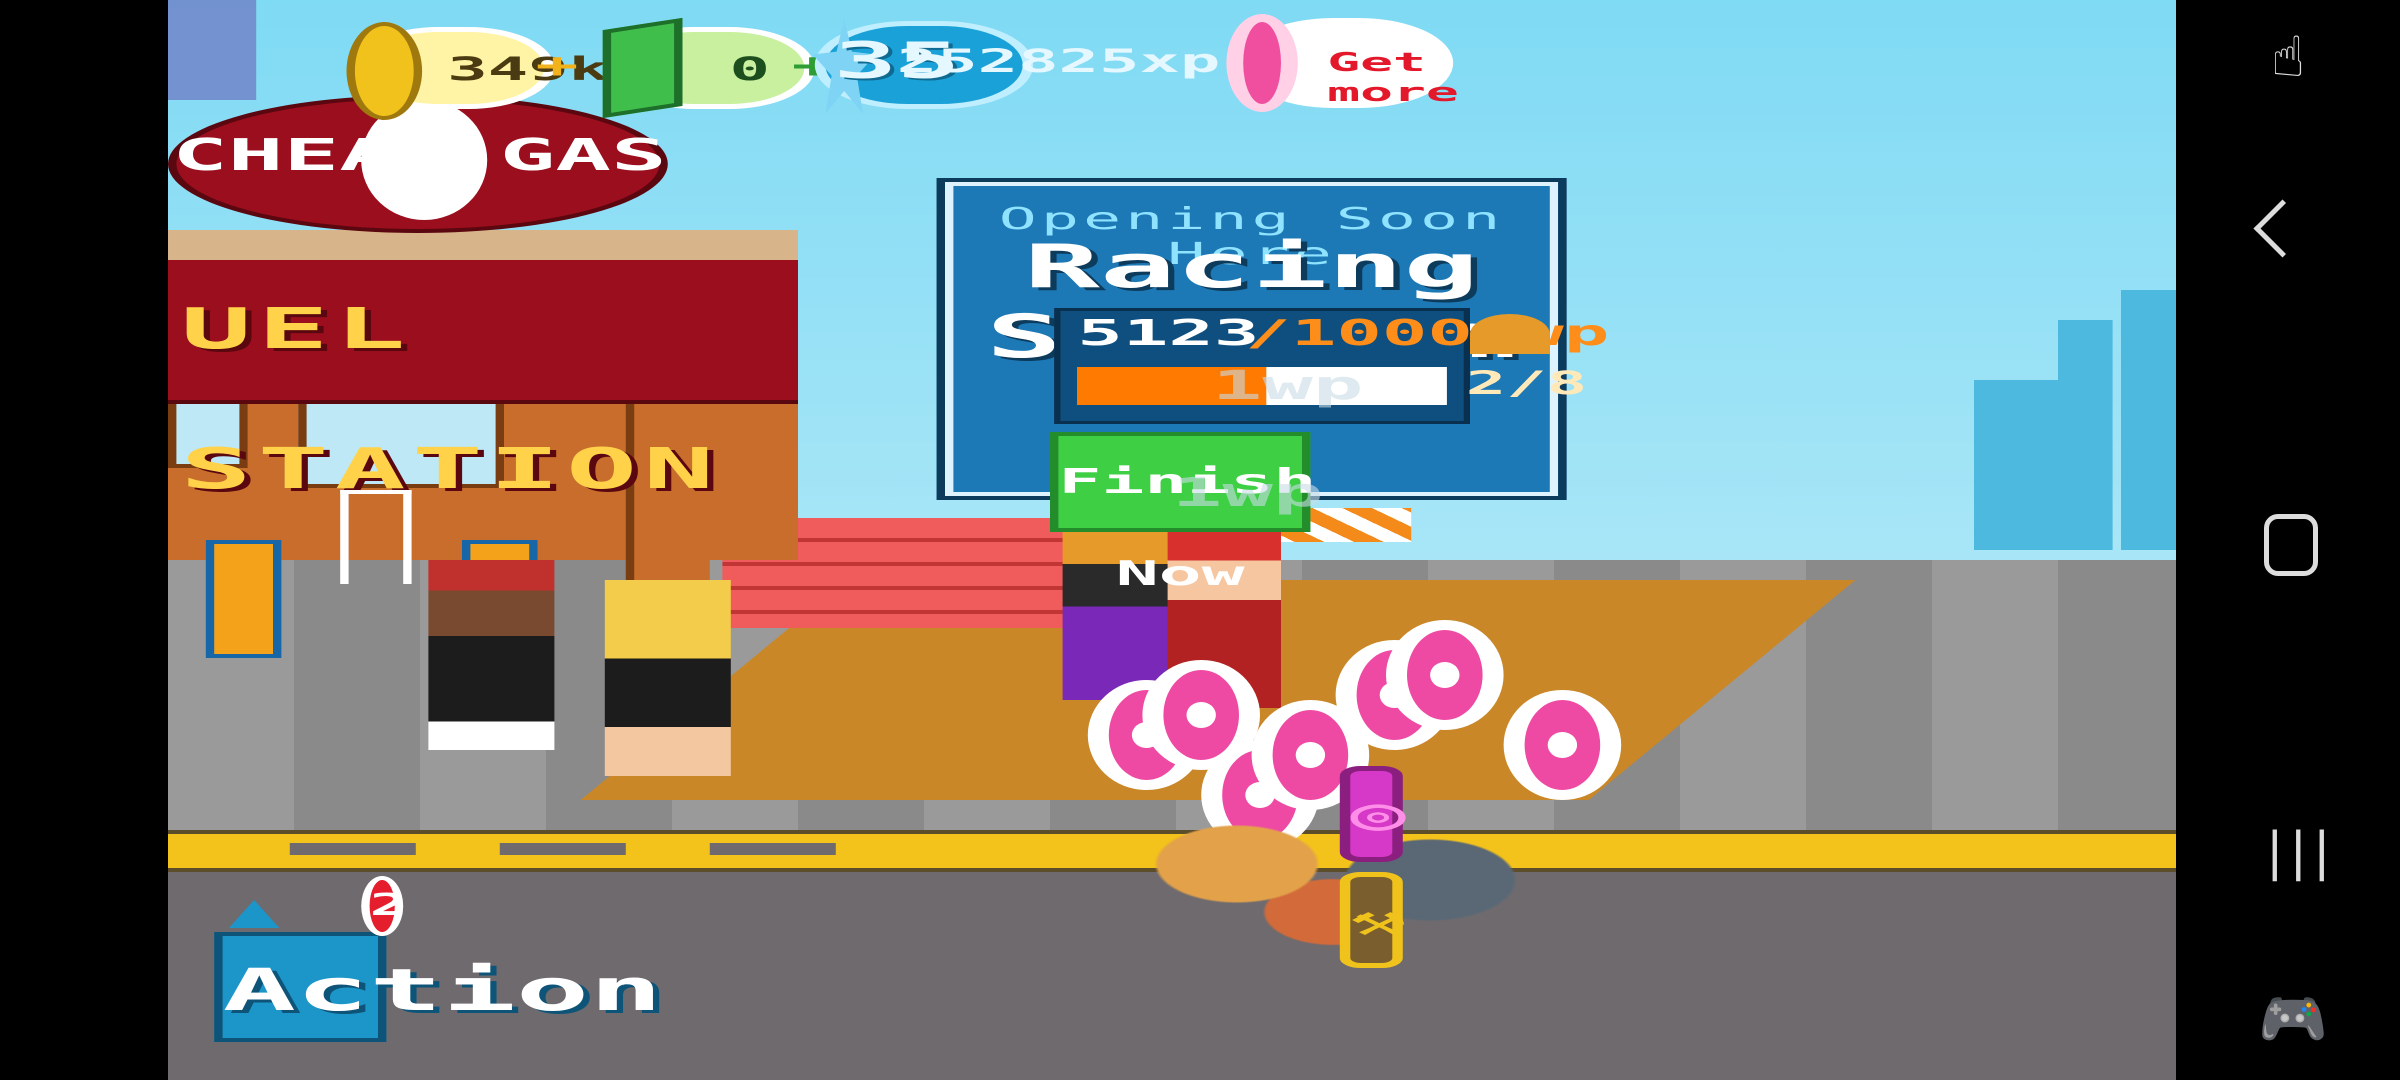  Describe the element at coordinates (557, 66) in the screenshot. I see `add-coins-button: +` at that location.